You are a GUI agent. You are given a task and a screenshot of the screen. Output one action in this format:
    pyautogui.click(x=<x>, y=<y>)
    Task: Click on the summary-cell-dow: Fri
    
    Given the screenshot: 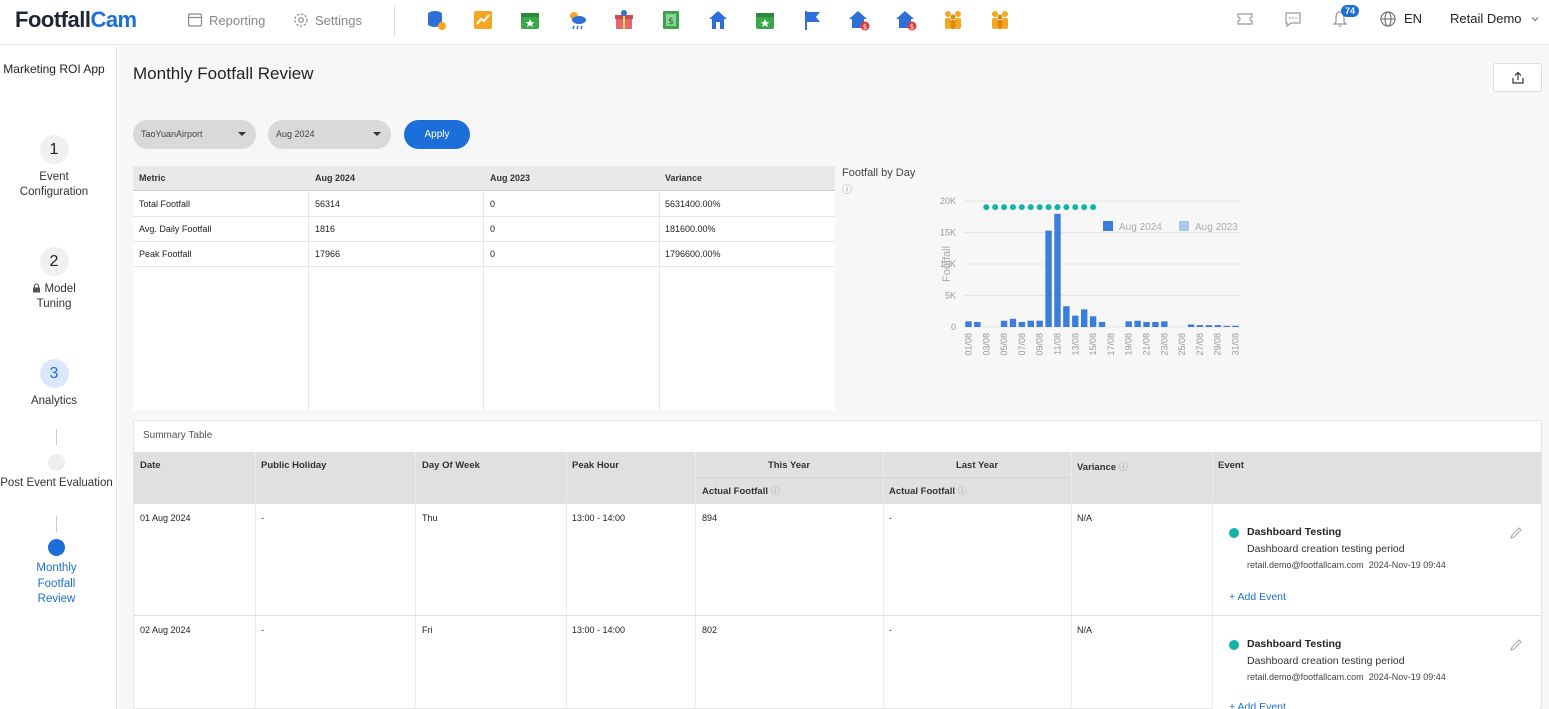 What is the action you would take?
    pyautogui.click(x=427, y=630)
    